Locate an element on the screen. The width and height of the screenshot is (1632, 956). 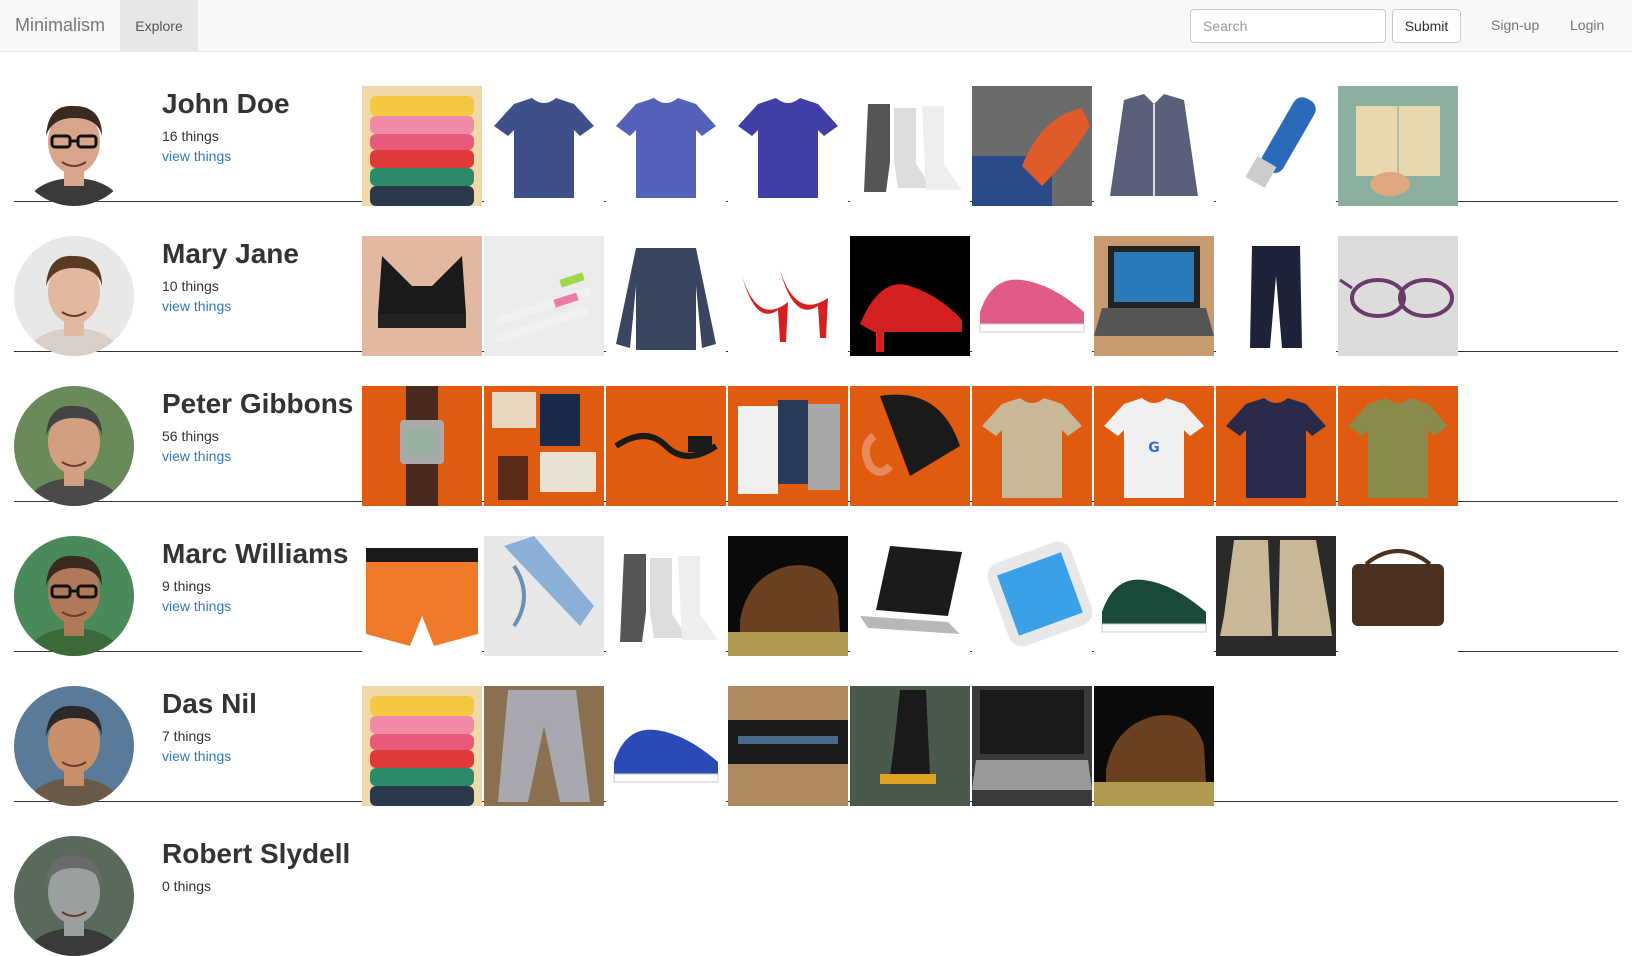
sports-bra-icon is located at coordinates (422, 296).